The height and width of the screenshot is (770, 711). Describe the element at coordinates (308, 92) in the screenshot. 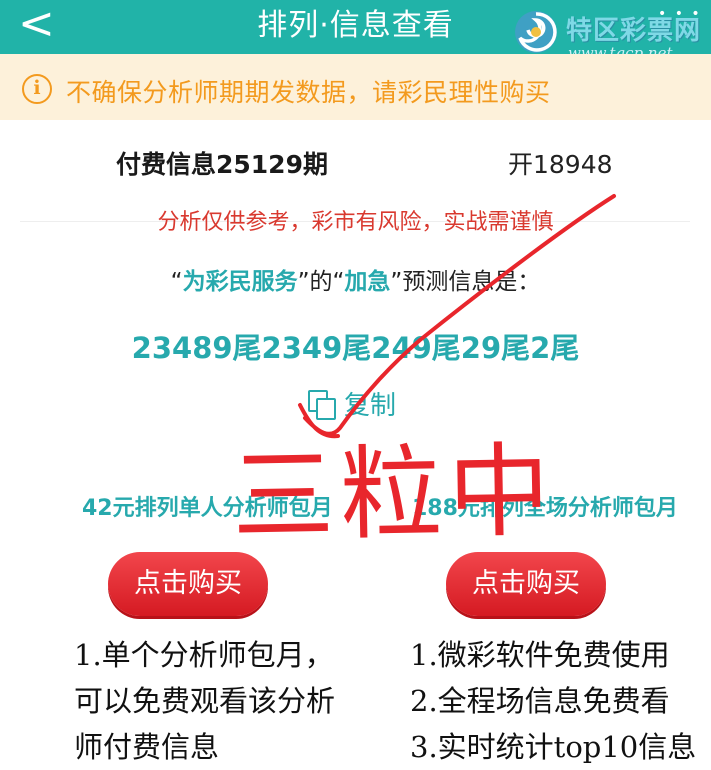

I see `notice-text: 不确保分析师期期发数据，请彩民理性购买` at that location.